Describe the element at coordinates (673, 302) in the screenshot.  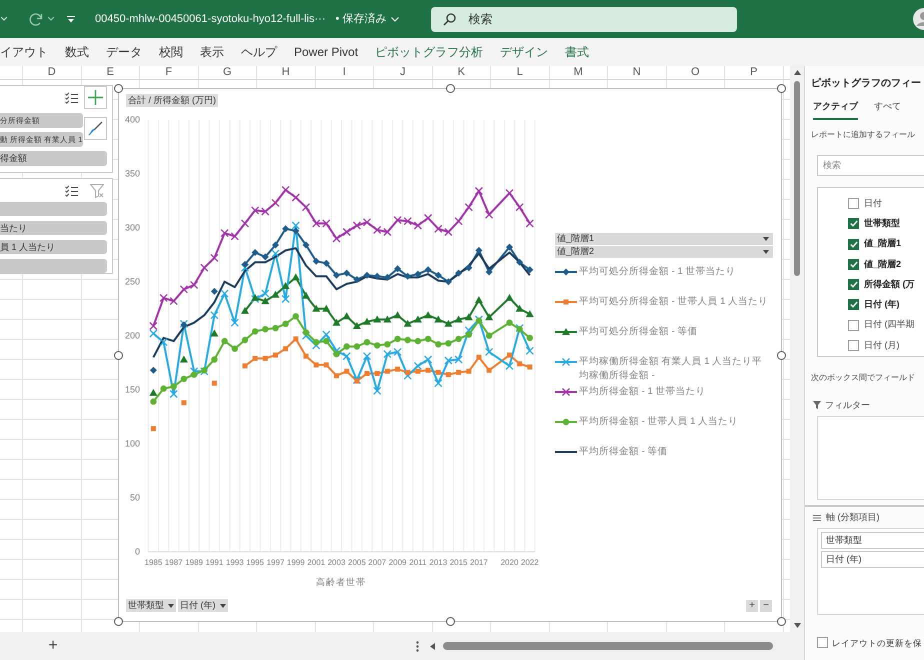
I see `legend-label: 平均可処分所得金額 - 世帯人員 1 人当たり` at that location.